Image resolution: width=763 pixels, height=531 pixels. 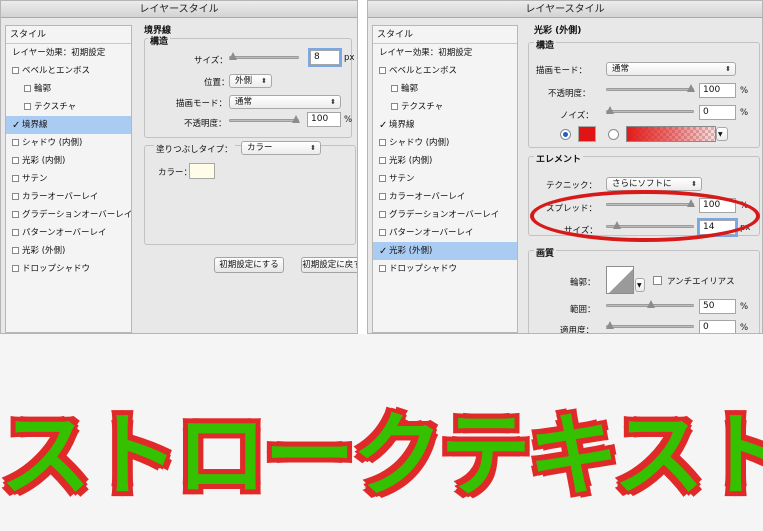 I want to click on gradient-radio, so click(x=613, y=134).